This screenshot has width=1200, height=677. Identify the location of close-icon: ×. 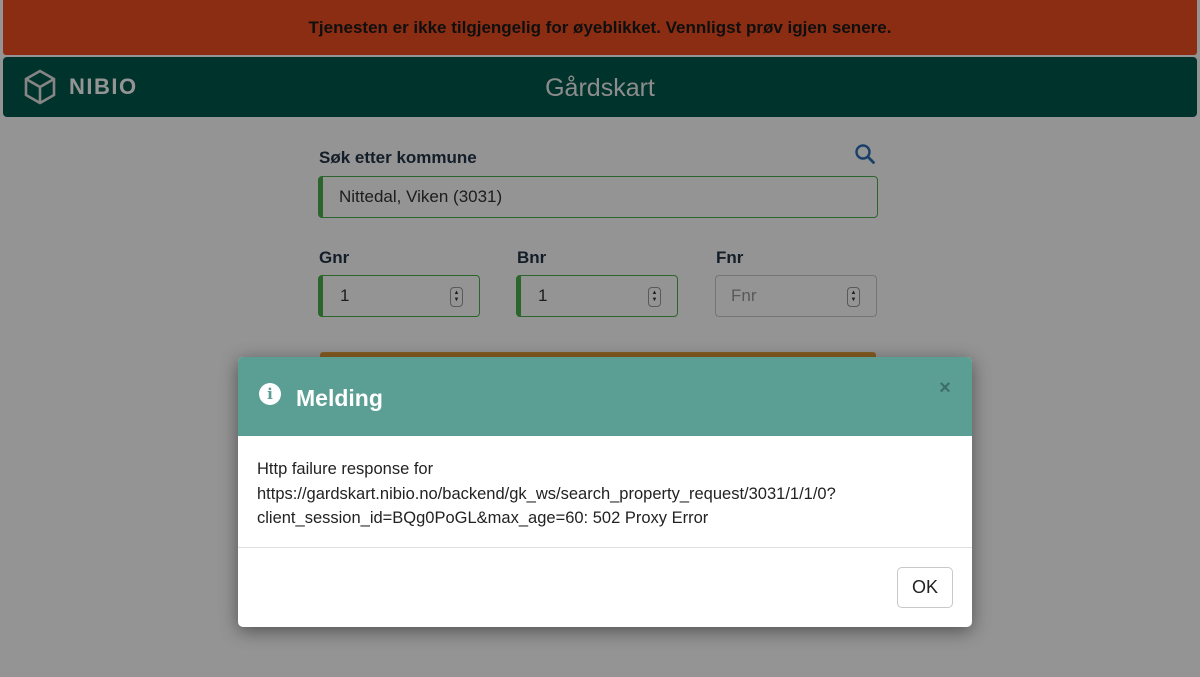
(945, 388).